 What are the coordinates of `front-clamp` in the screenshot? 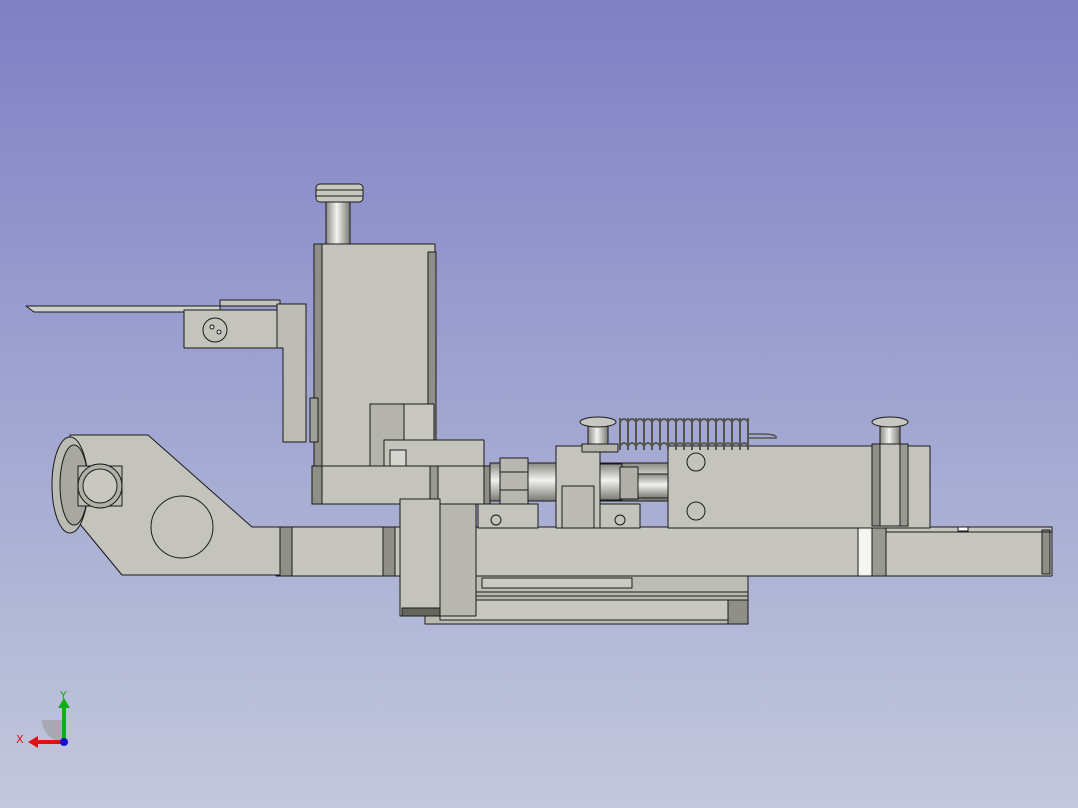 It's located at (438, 557).